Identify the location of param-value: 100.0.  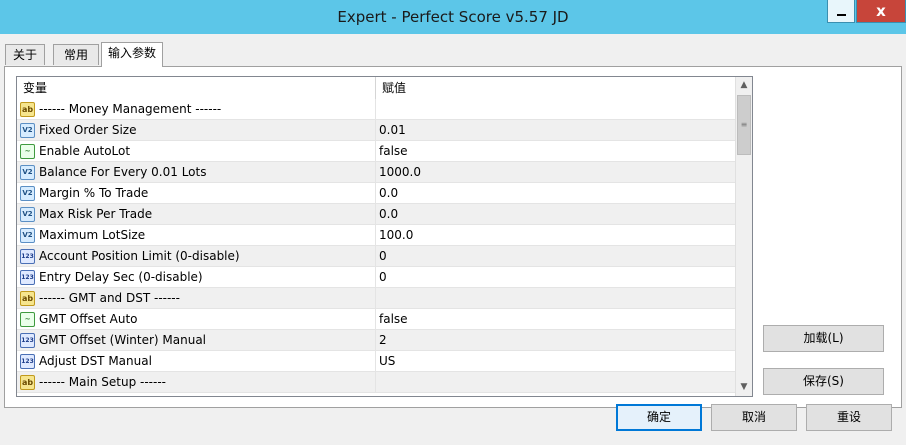
(555, 235).